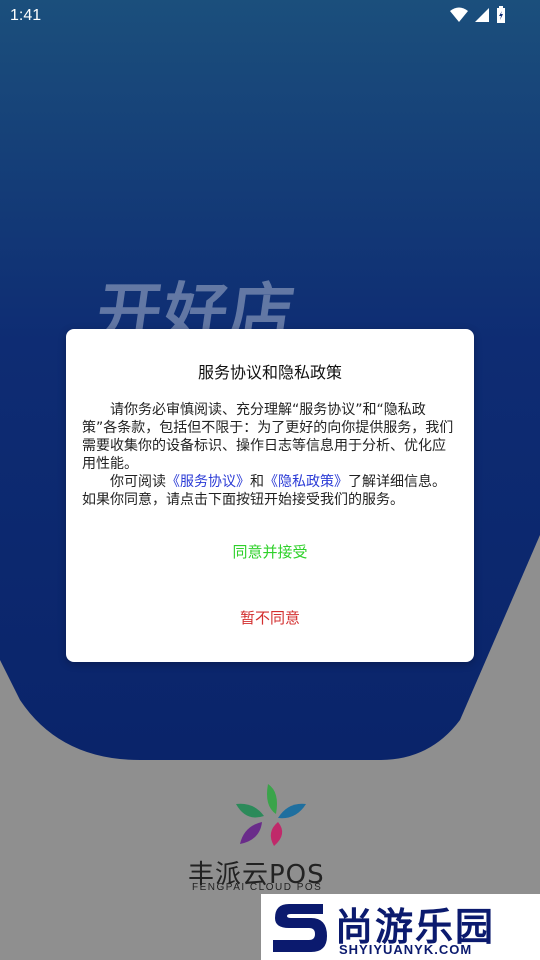  Describe the element at coordinates (257, 887) in the screenshot. I see `logo-subtitle: FENGPAI CLOUD POS` at that location.